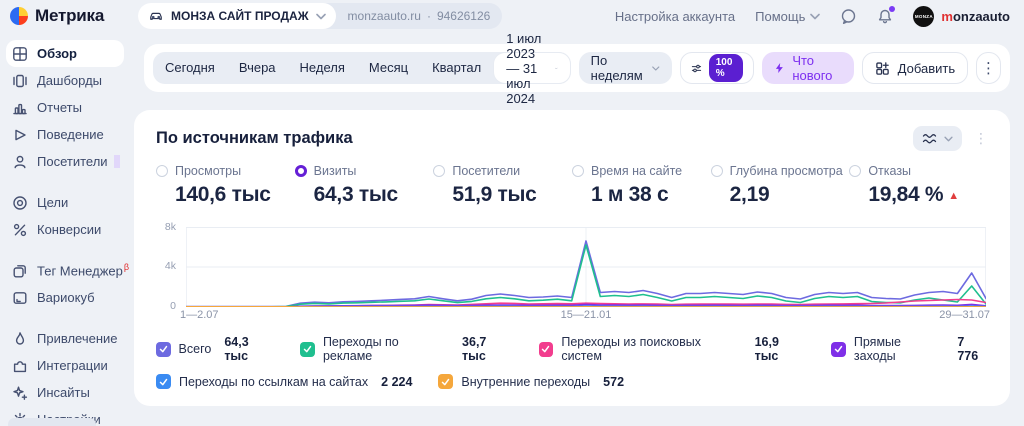  What do you see at coordinates (909, 349) in the screenshot?
I see `legend-item-direct: Прямые заходы 7 776` at bounding box center [909, 349].